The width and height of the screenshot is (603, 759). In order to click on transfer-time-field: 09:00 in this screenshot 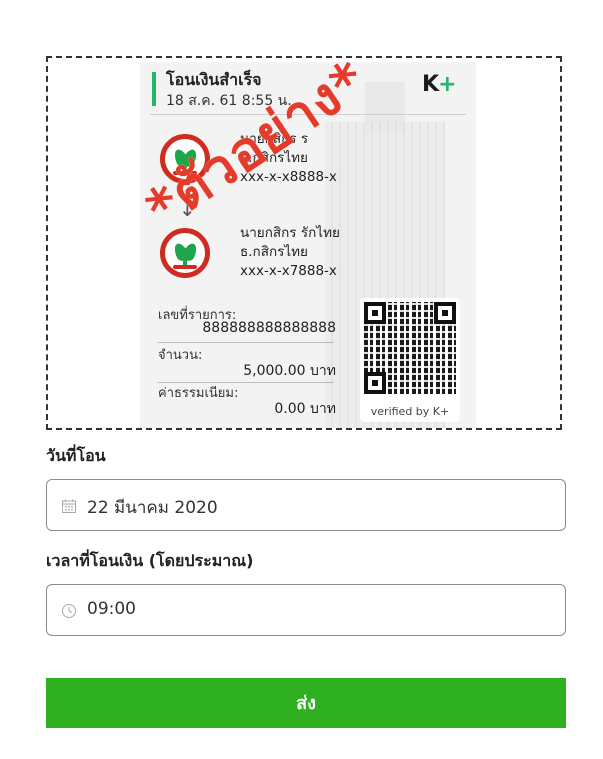, I will do `click(306, 610)`.